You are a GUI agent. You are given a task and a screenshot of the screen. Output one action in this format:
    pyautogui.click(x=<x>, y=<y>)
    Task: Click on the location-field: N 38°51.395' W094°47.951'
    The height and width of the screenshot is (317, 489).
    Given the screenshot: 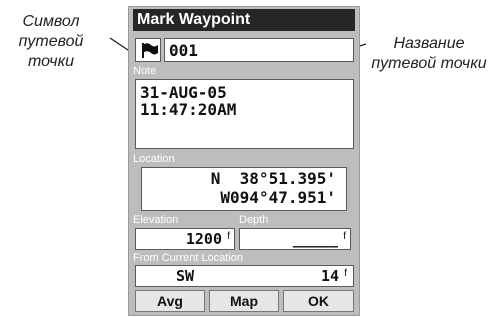 What is the action you would take?
    pyautogui.click(x=244, y=189)
    